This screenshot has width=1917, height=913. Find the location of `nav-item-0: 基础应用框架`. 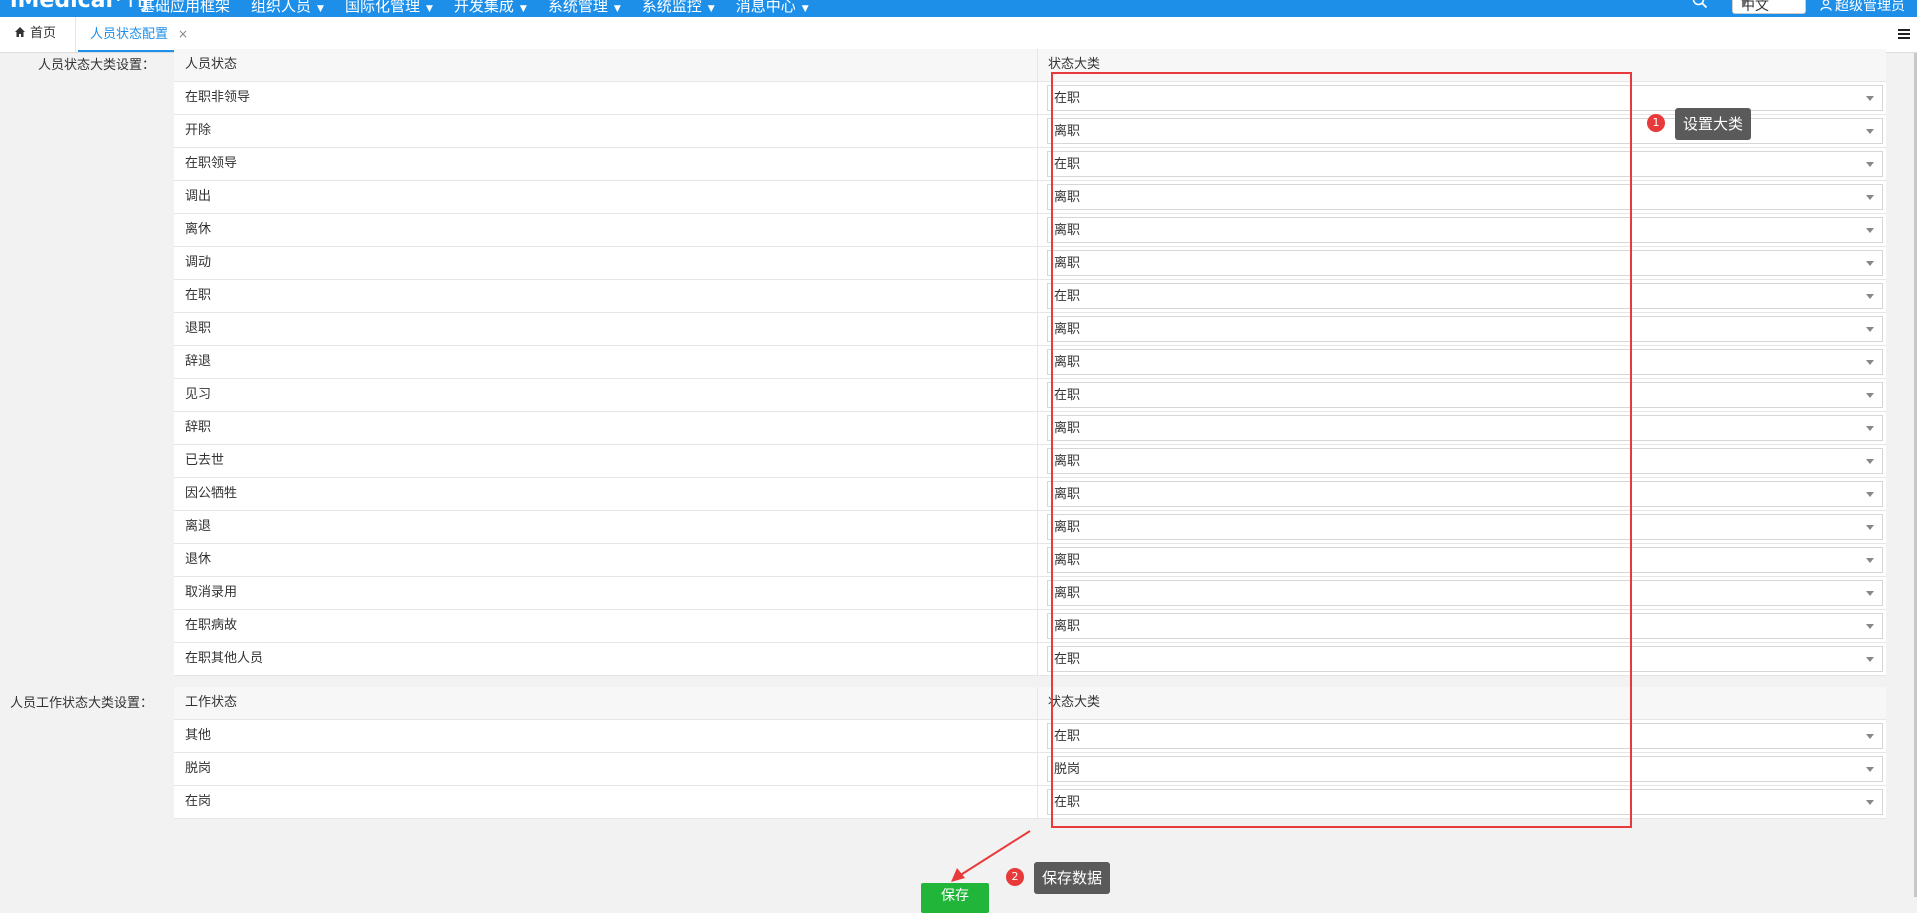

nav-item-0: 基础应用框架 is located at coordinates (185, 8).